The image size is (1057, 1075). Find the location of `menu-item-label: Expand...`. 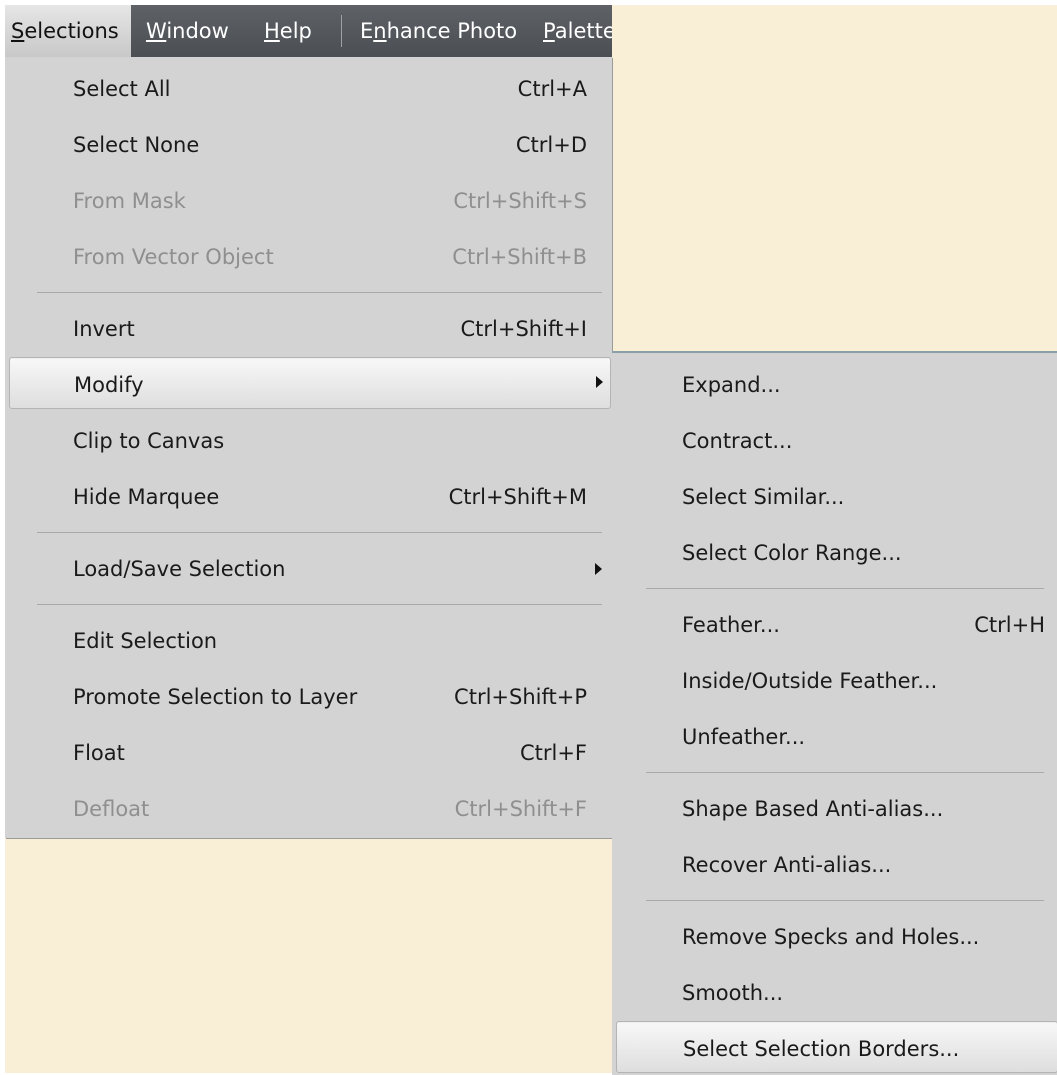

menu-item-label: Expand... is located at coordinates (731, 385).